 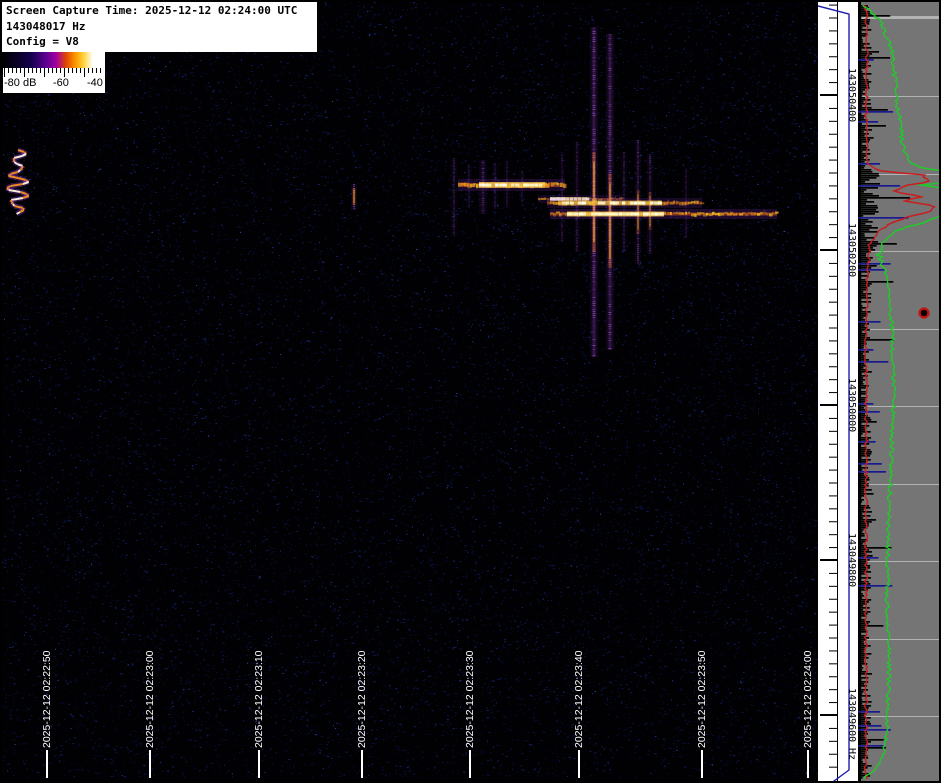 I want to click on frequency-axis-label: 143050000, so click(x=851, y=405).